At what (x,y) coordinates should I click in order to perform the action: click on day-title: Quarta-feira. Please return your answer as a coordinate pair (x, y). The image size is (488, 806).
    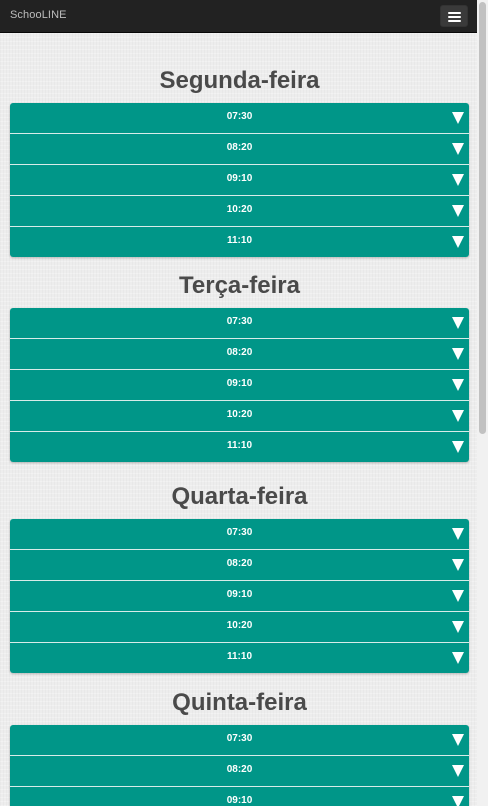
    Looking at the image, I should click on (239, 496).